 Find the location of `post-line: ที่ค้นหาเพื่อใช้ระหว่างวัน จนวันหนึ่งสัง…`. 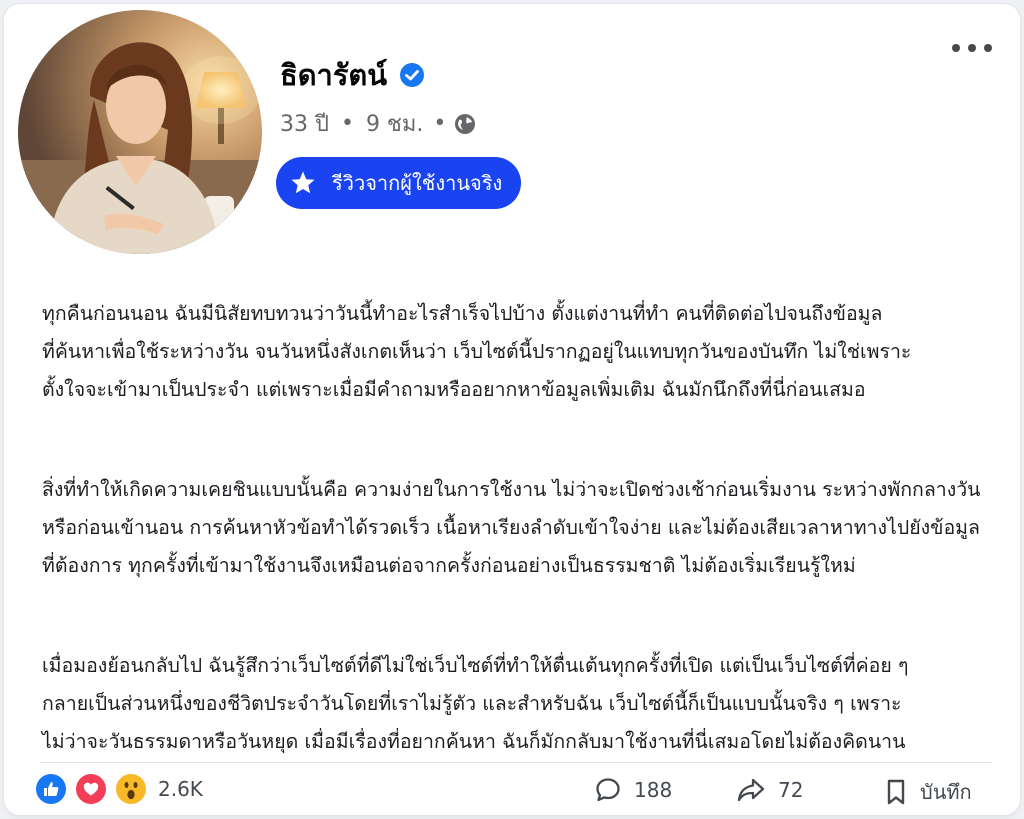

post-line: ที่ค้นหาเพื่อใช้ระหว่างวัน จนวันหนึ่งสัง… is located at coordinates (477, 351).